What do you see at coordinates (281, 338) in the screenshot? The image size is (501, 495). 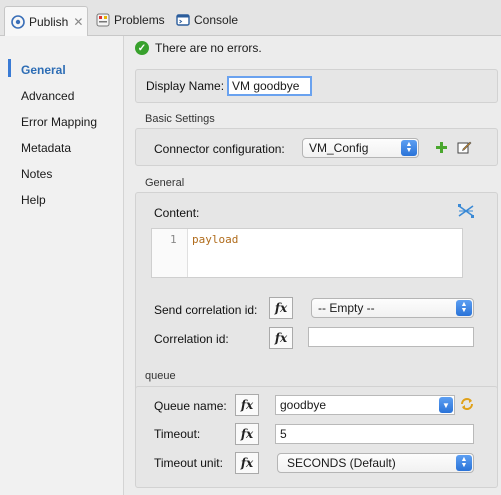 I see `correlation-id-fx-button: fx` at bounding box center [281, 338].